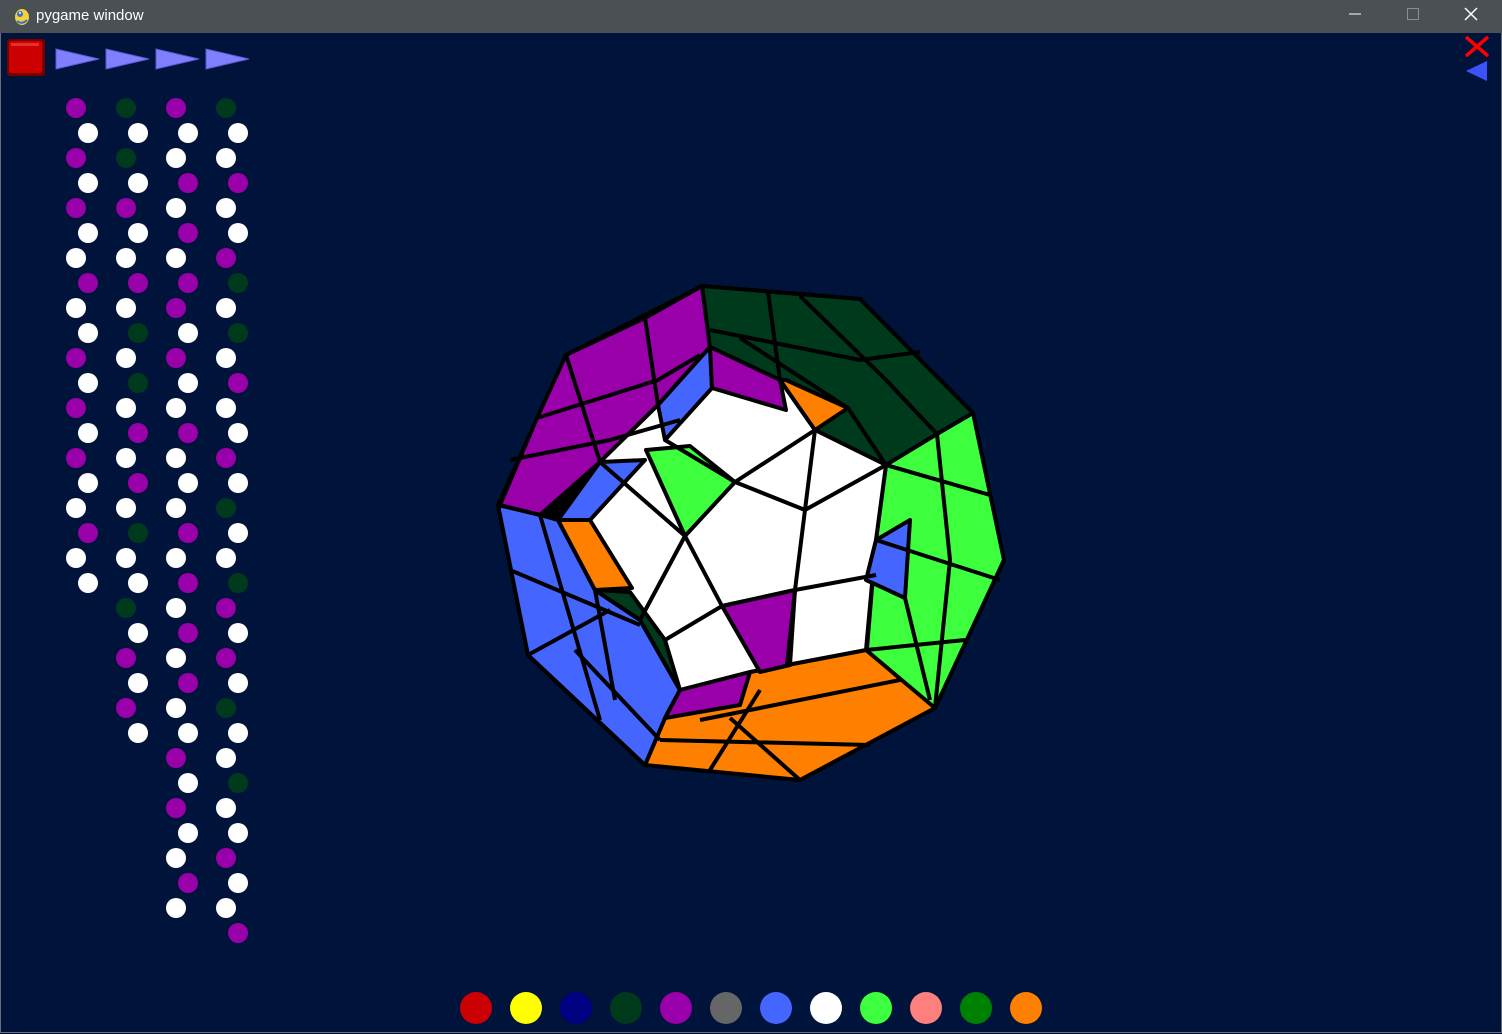 This screenshot has height=1034, width=1502. Describe the element at coordinates (526, 1008) in the screenshot. I see `palette-swatch-yellow` at that location.